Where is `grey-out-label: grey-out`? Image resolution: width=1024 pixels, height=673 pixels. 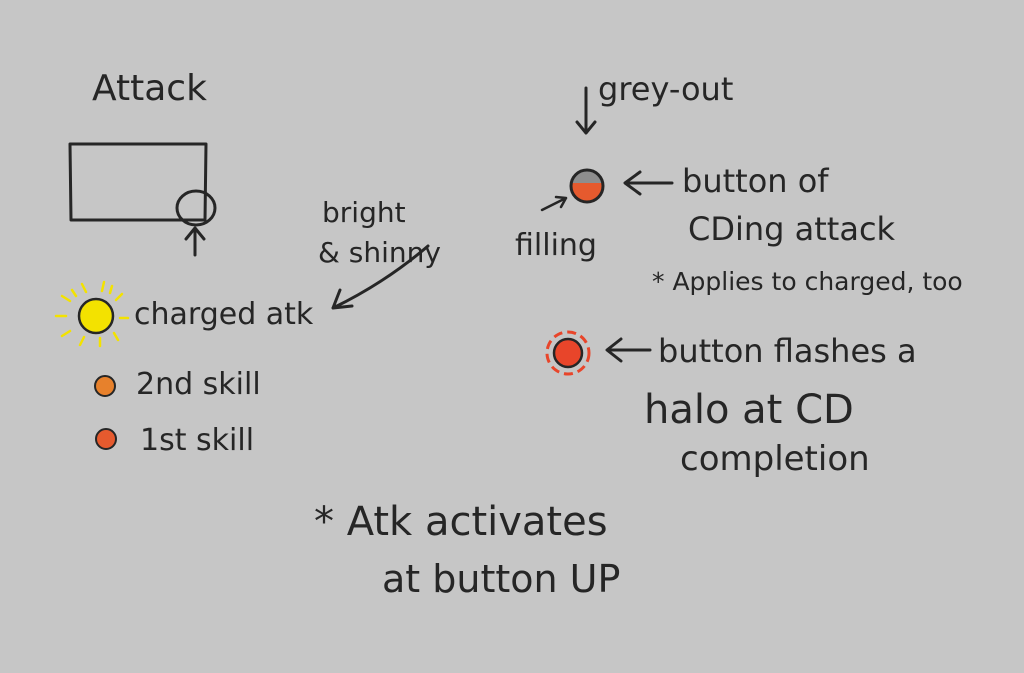 grey-out-label: grey-out is located at coordinates (665, 89).